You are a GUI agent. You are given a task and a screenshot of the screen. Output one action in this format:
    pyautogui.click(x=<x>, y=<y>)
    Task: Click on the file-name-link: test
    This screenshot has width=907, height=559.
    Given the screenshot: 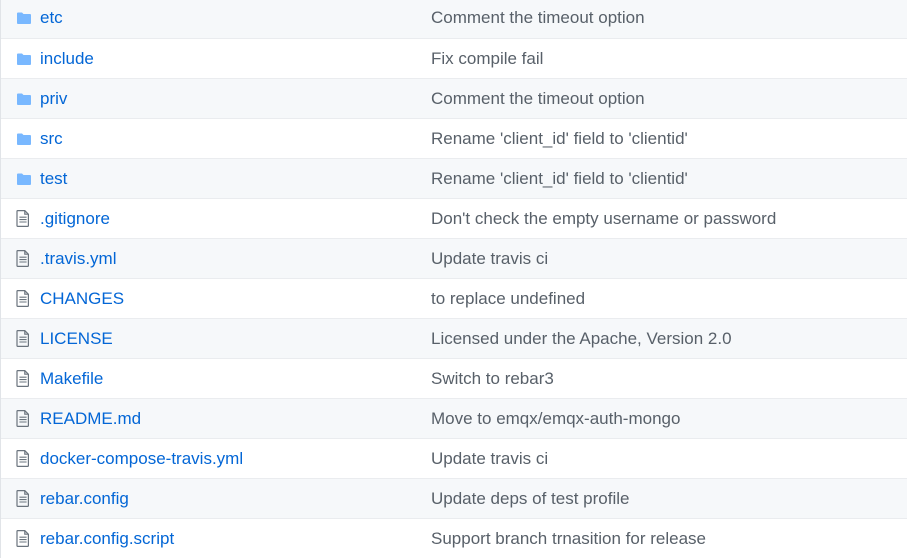 What is the action you would take?
    pyautogui.click(x=53, y=178)
    